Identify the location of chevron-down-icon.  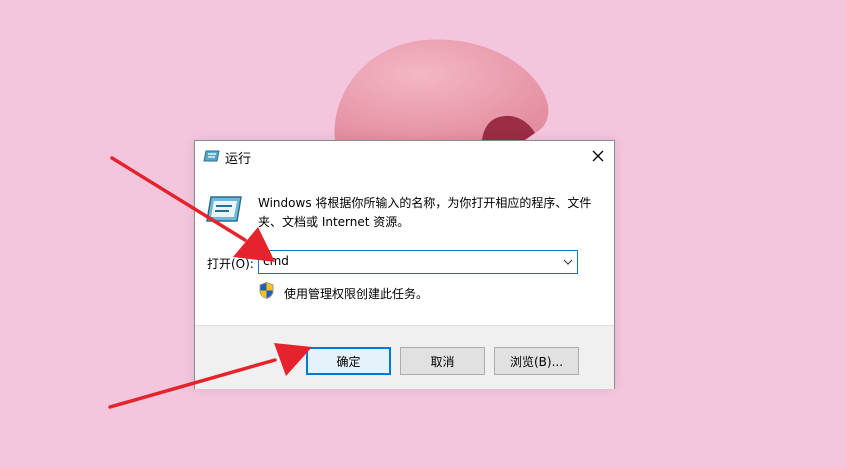
(568, 262).